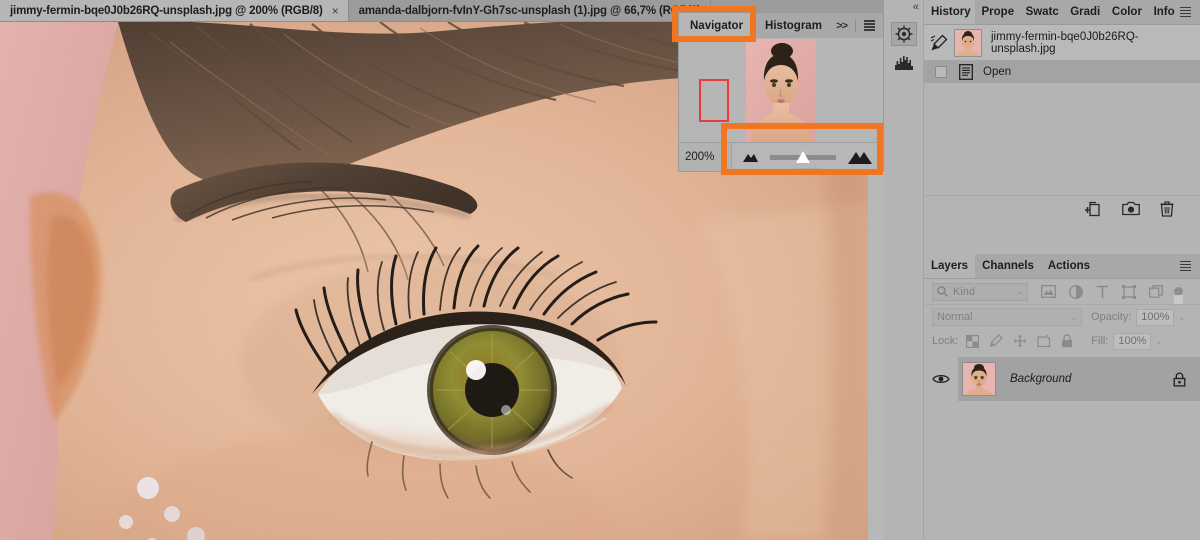 This screenshot has height=540, width=1200. I want to click on history-panel-tab-row: History Prope Swatc Gradi Color Info, so click(1062, 12).